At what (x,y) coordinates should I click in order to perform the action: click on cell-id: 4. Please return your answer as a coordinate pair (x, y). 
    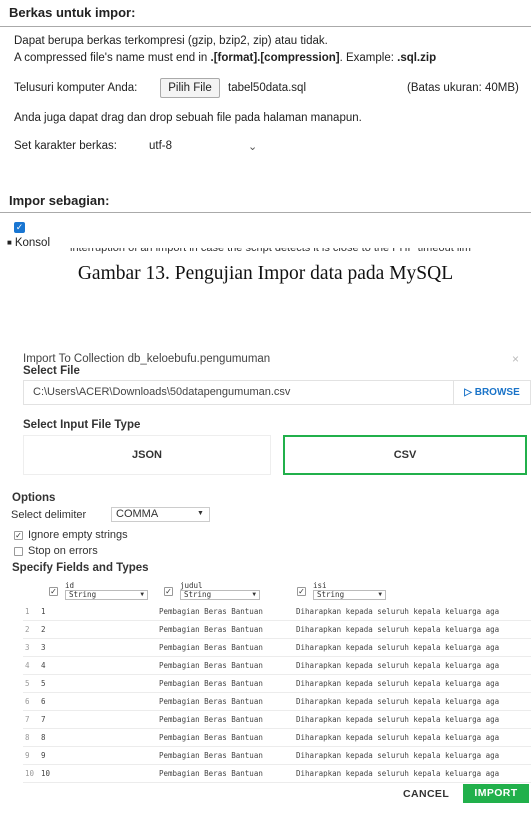
    Looking at the image, I should click on (43, 665).